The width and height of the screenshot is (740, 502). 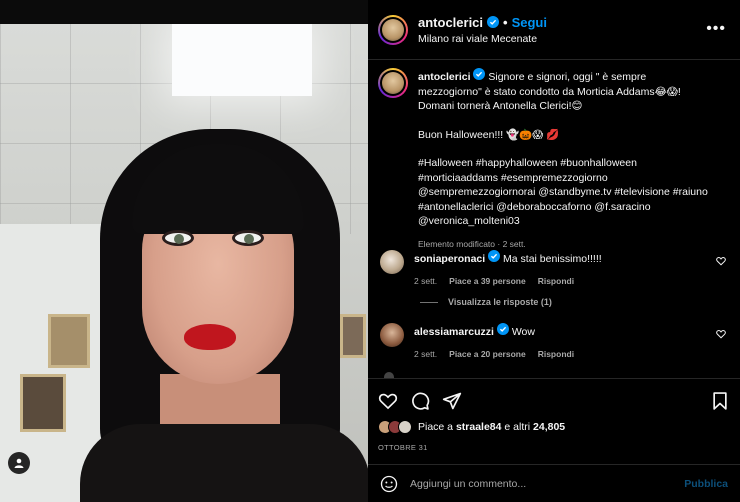 What do you see at coordinates (706, 484) in the screenshot?
I see `publish-button: Pubblica` at bounding box center [706, 484].